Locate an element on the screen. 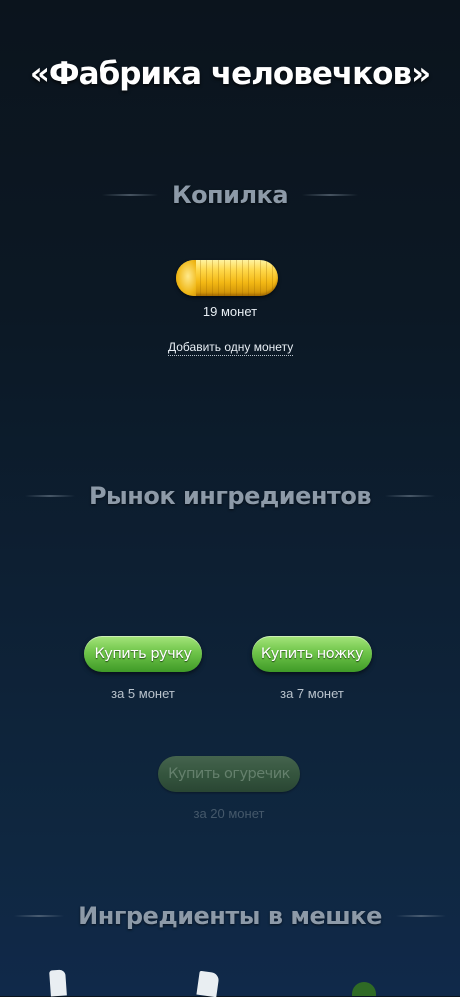  buy-cucumber-button: Купить огуречик is located at coordinates (229, 774).